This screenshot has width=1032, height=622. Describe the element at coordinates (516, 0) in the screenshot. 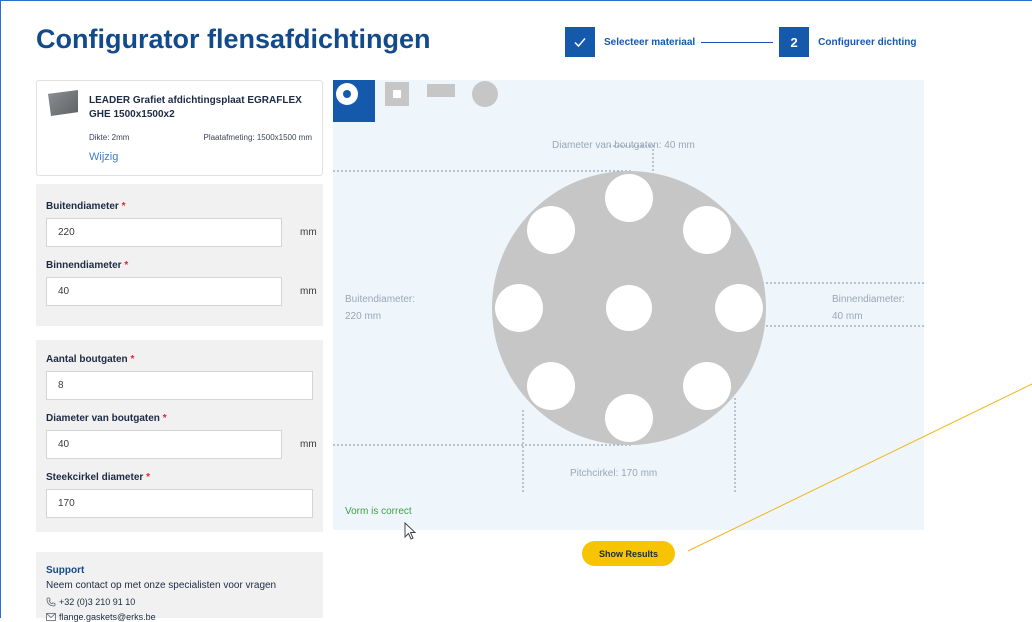

I see `window-border-top` at that location.